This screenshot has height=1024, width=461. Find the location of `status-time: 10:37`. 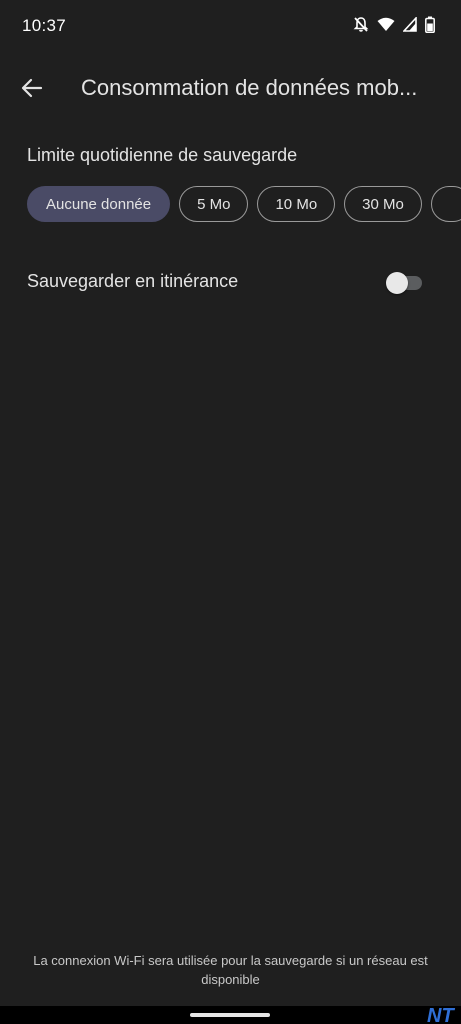

status-time: 10:37 is located at coordinates (44, 25).